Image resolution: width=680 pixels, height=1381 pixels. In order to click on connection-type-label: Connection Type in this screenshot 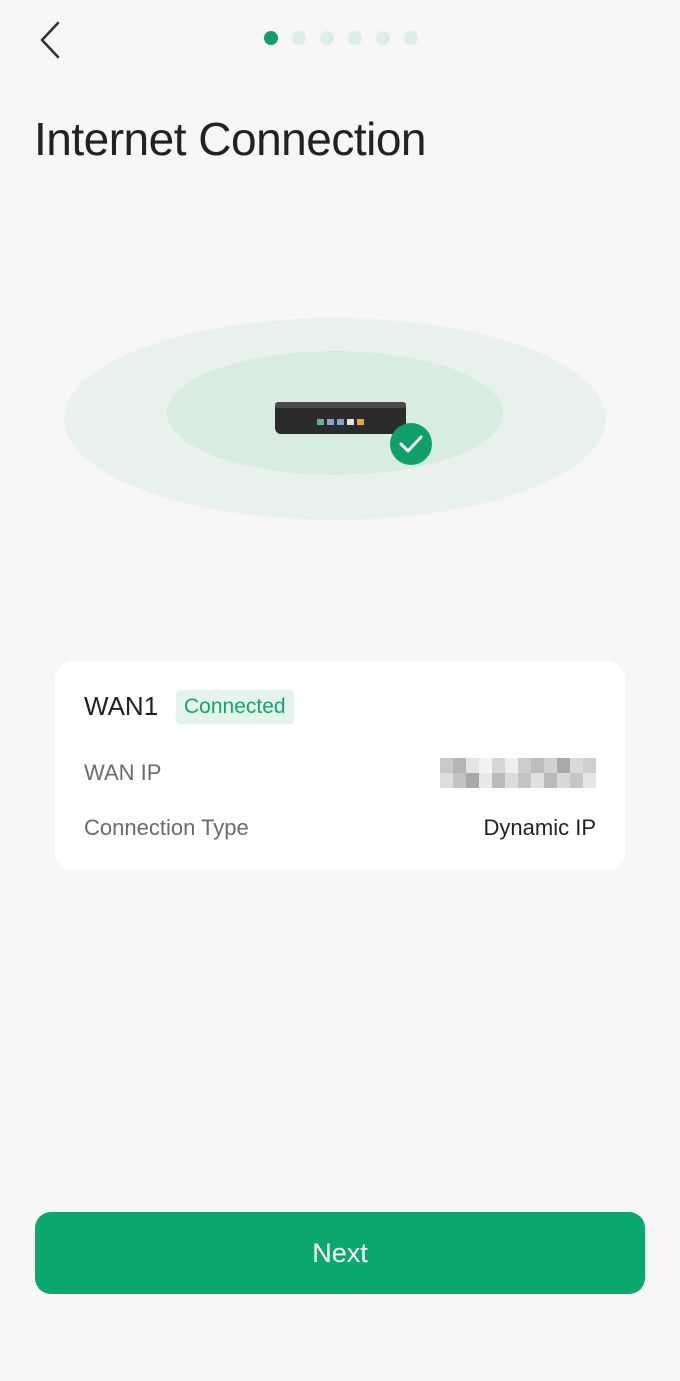, I will do `click(166, 827)`.